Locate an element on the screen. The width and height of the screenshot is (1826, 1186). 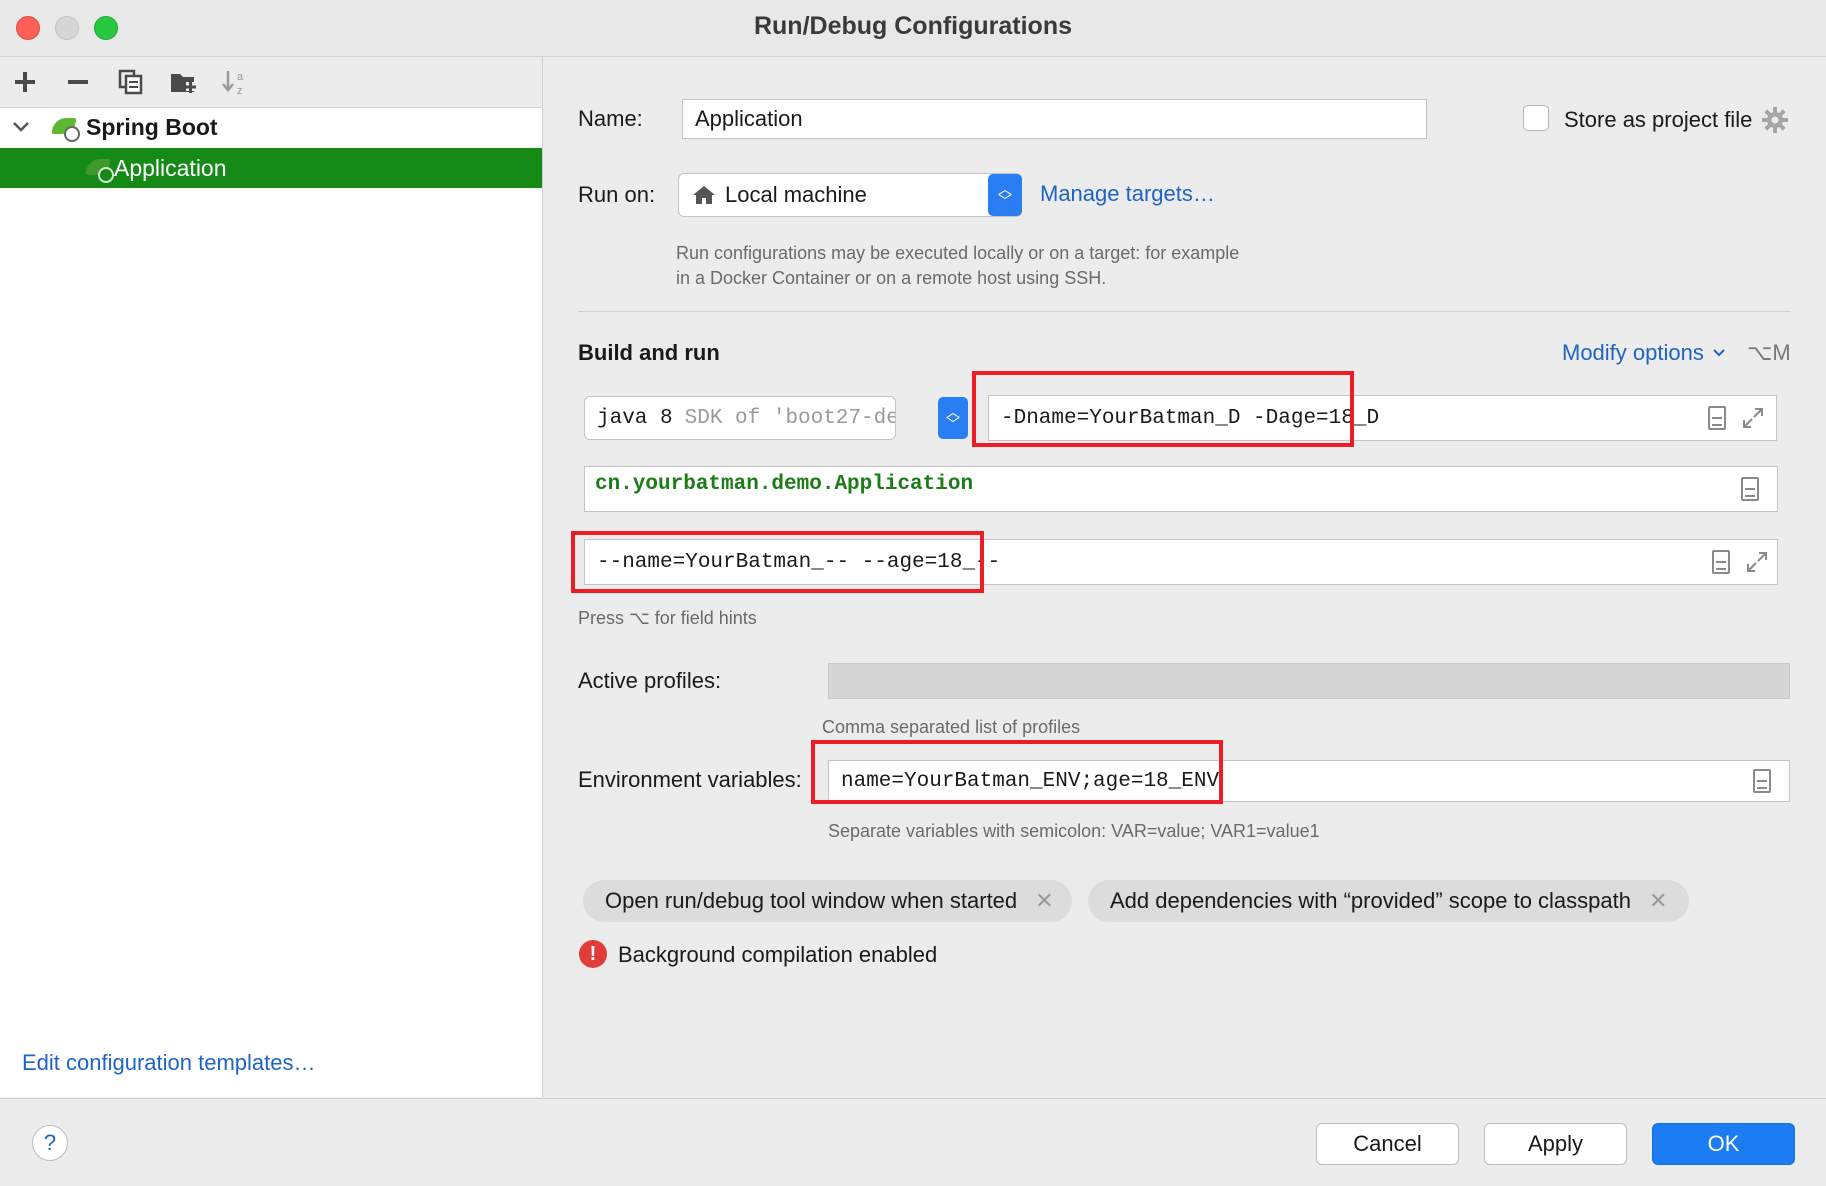
vm-options-value: -Dname=YourBatman_D -Dage=18_D is located at coordinates (1190, 418).